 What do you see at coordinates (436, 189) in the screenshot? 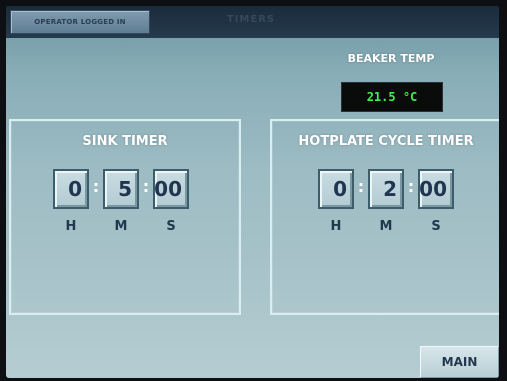
I see `hotplate-seconds-field: 00` at bounding box center [436, 189].